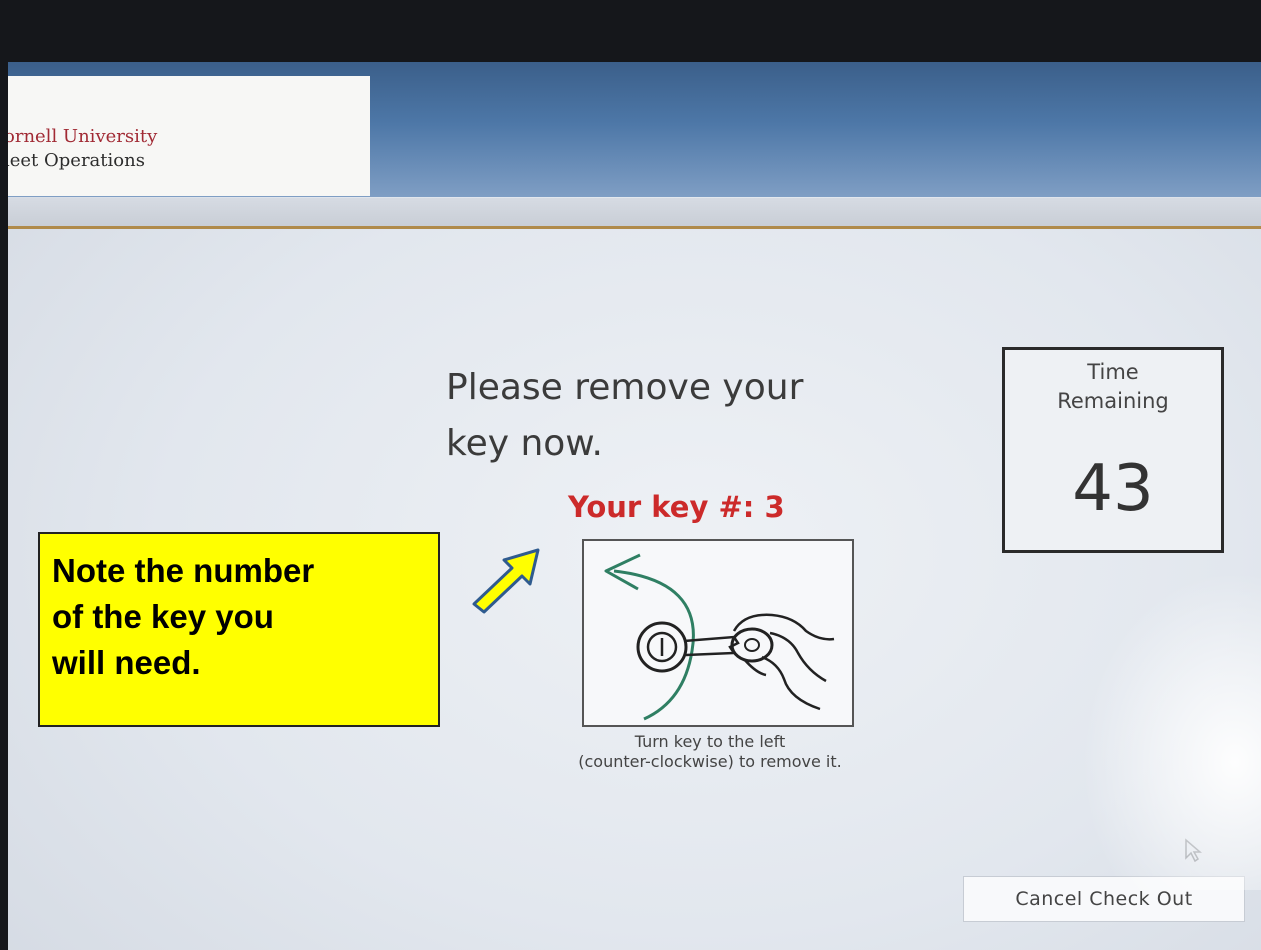  What do you see at coordinates (1113, 372) in the screenshot?
I see `timer-label-line-1: Time` at bounding box center [1113, 372].